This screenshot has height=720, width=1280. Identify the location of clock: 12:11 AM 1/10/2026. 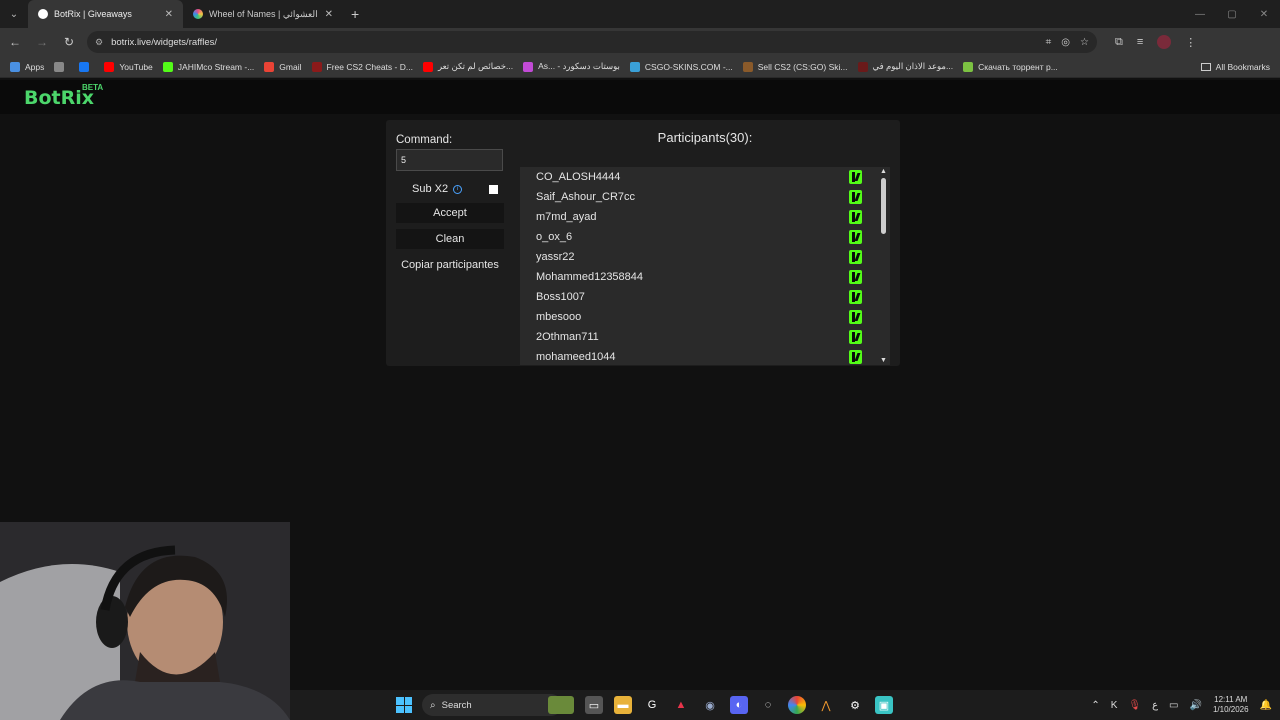
(1231, 705).